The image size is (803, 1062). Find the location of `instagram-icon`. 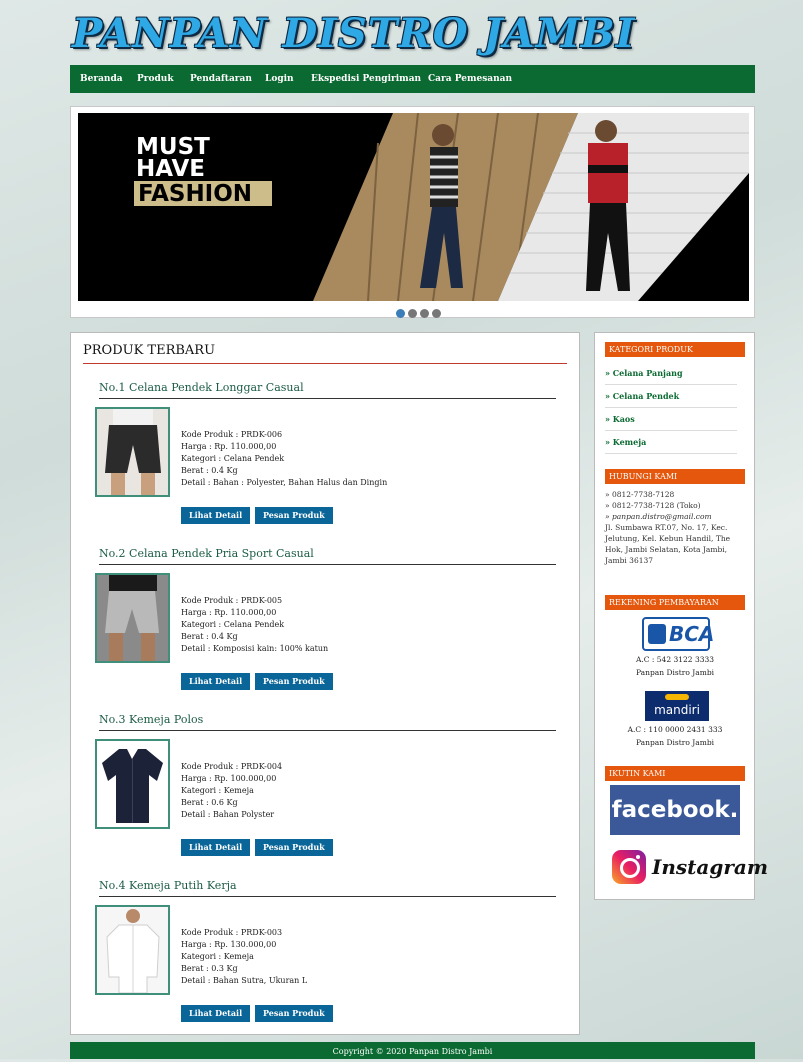

instagram-icon is located at coordinates (629, 867).